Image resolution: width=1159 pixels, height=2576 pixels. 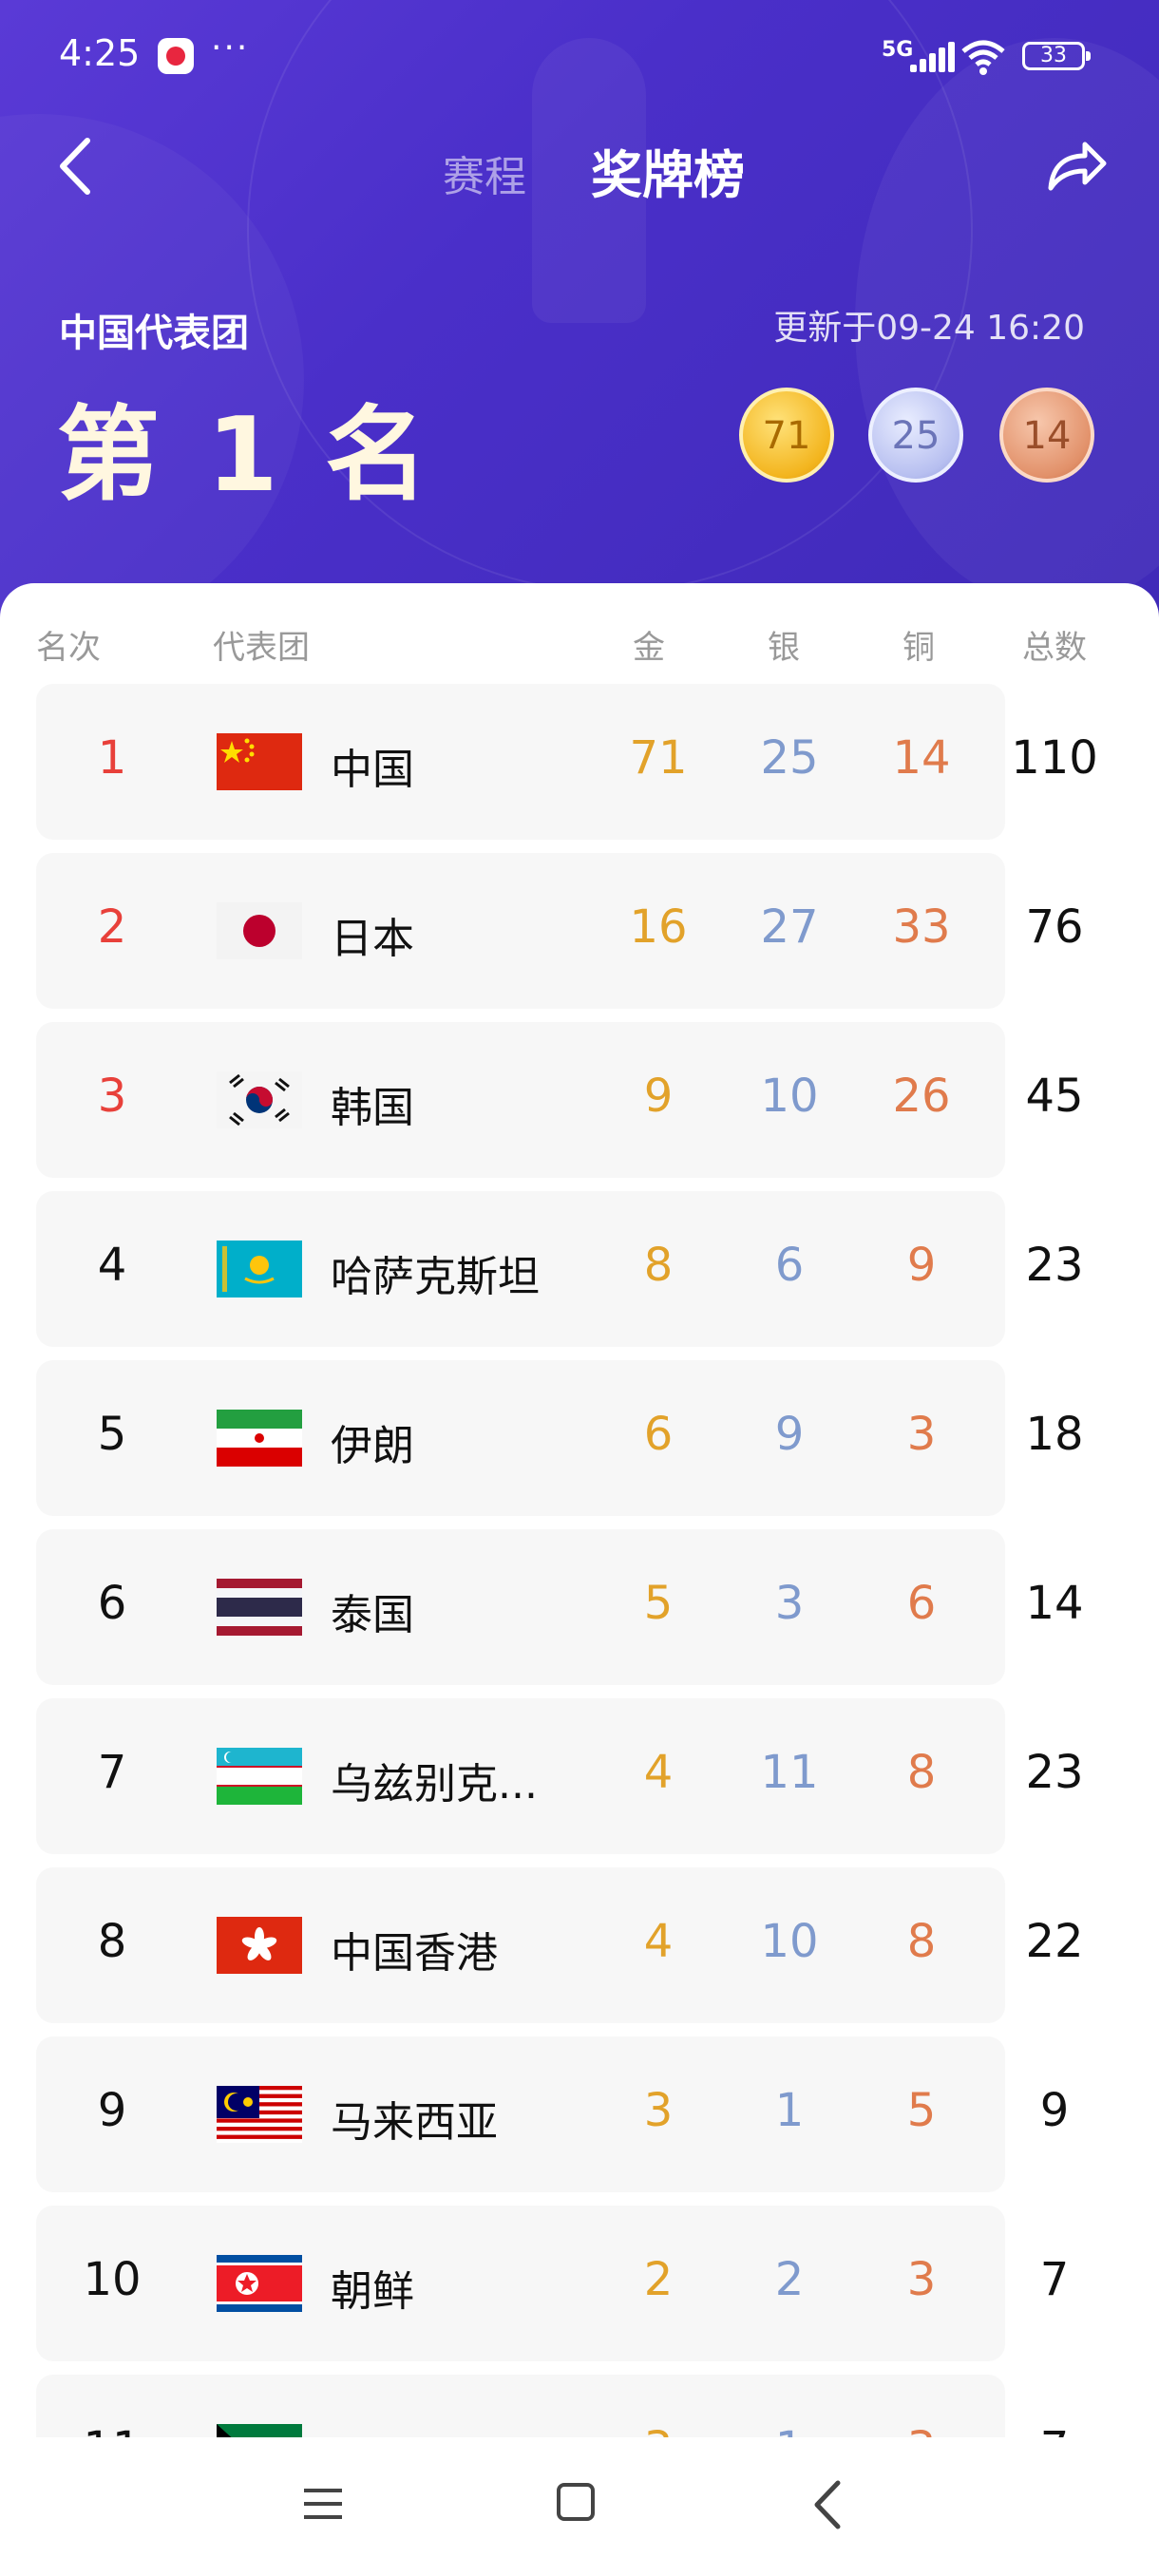 I want to click on row-silver: 9, so click(x=789, y=1434).